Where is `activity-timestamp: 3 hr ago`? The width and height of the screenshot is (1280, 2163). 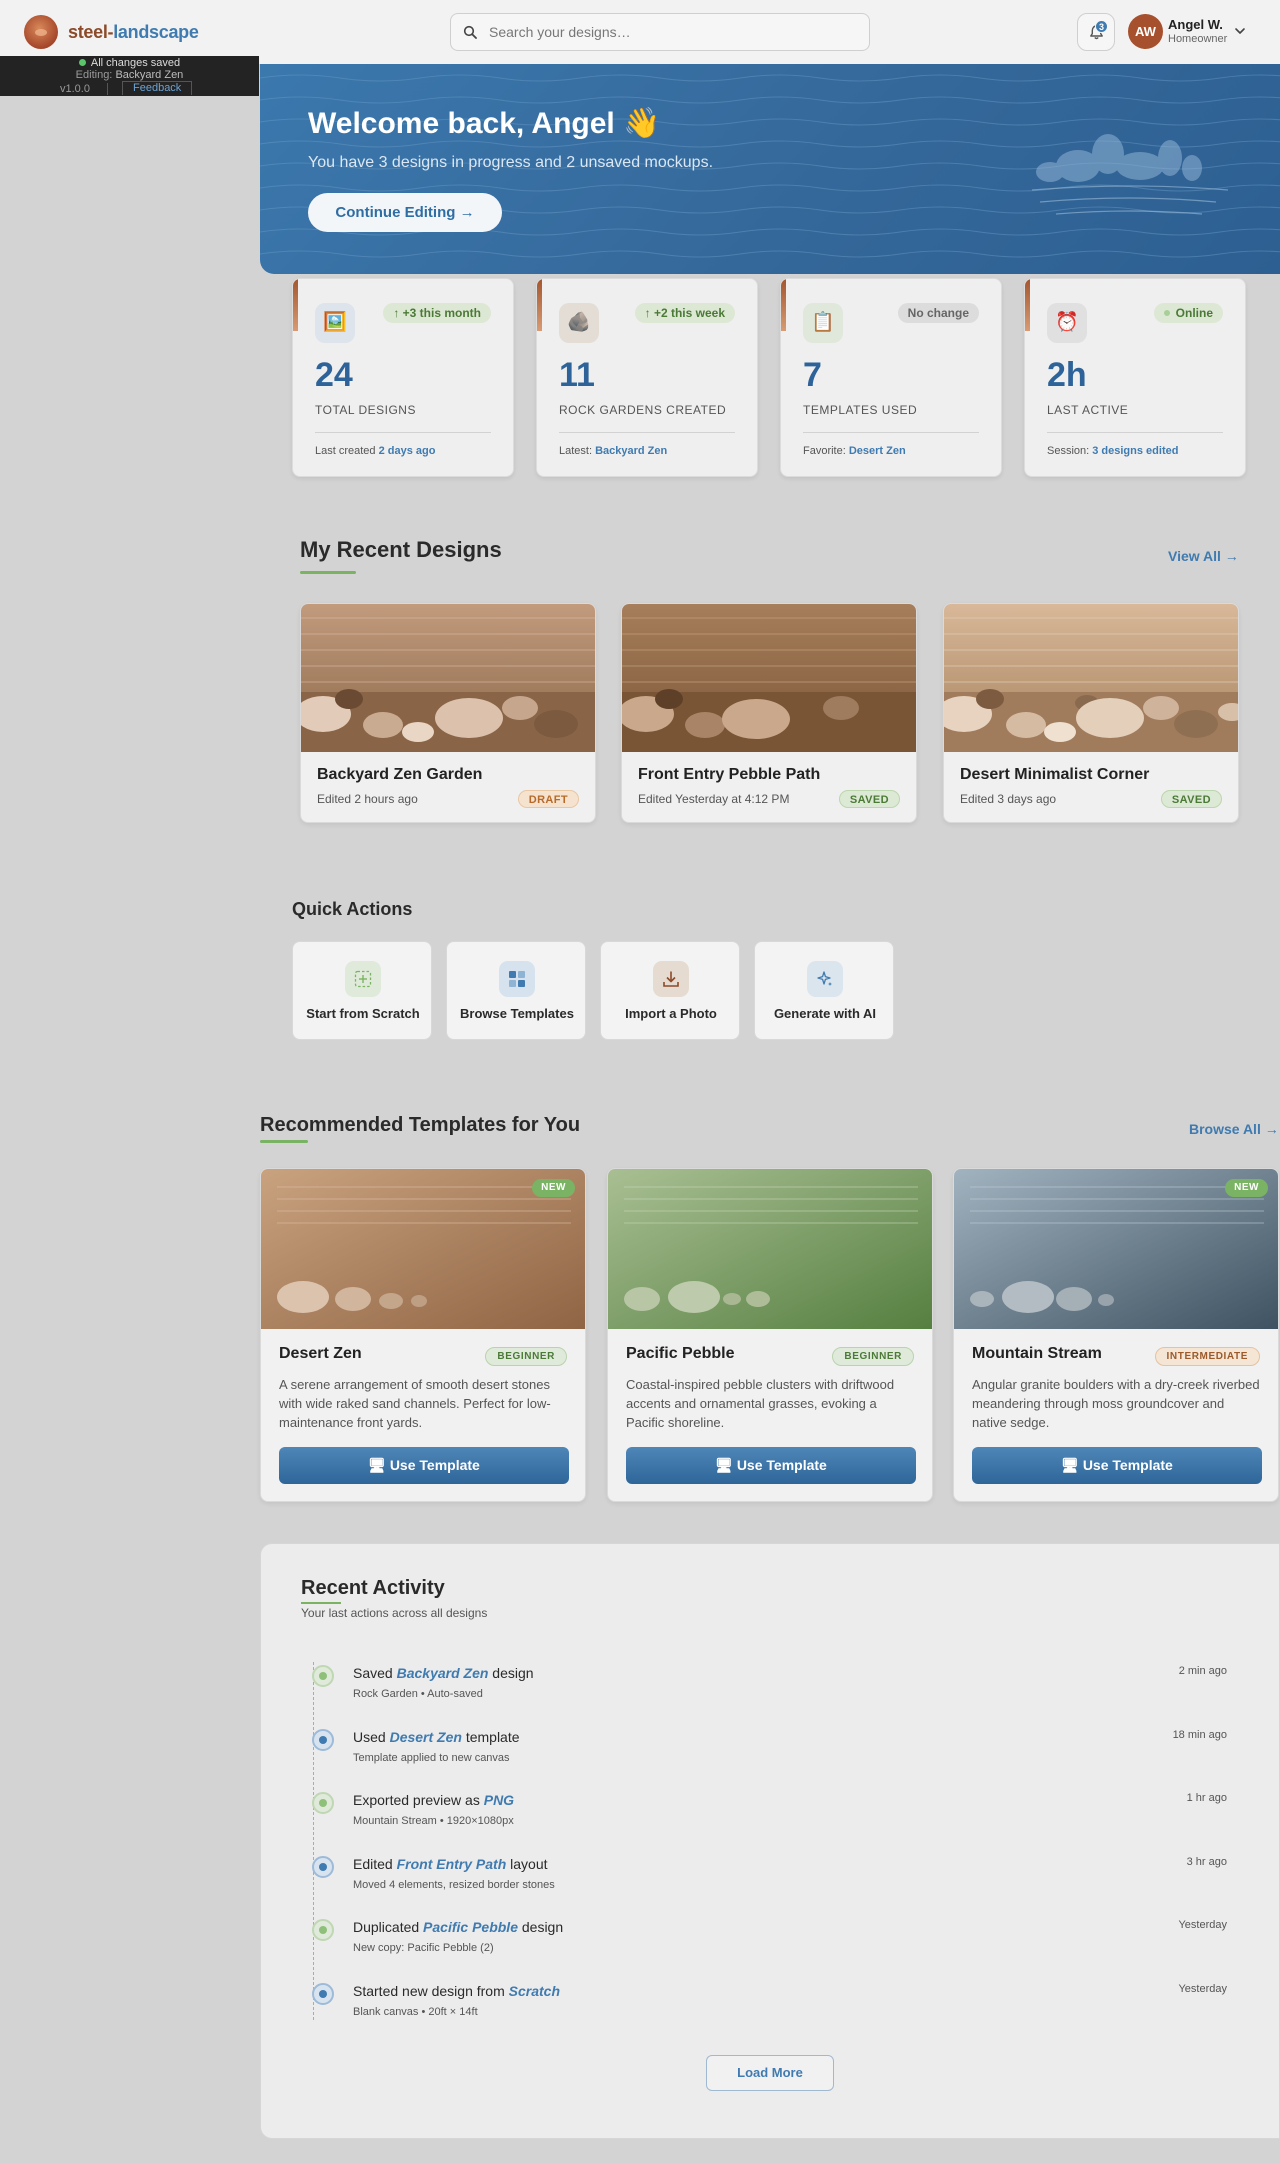 activity-timestamp: 3 hr ago is located at coordinates (1206, 1862).